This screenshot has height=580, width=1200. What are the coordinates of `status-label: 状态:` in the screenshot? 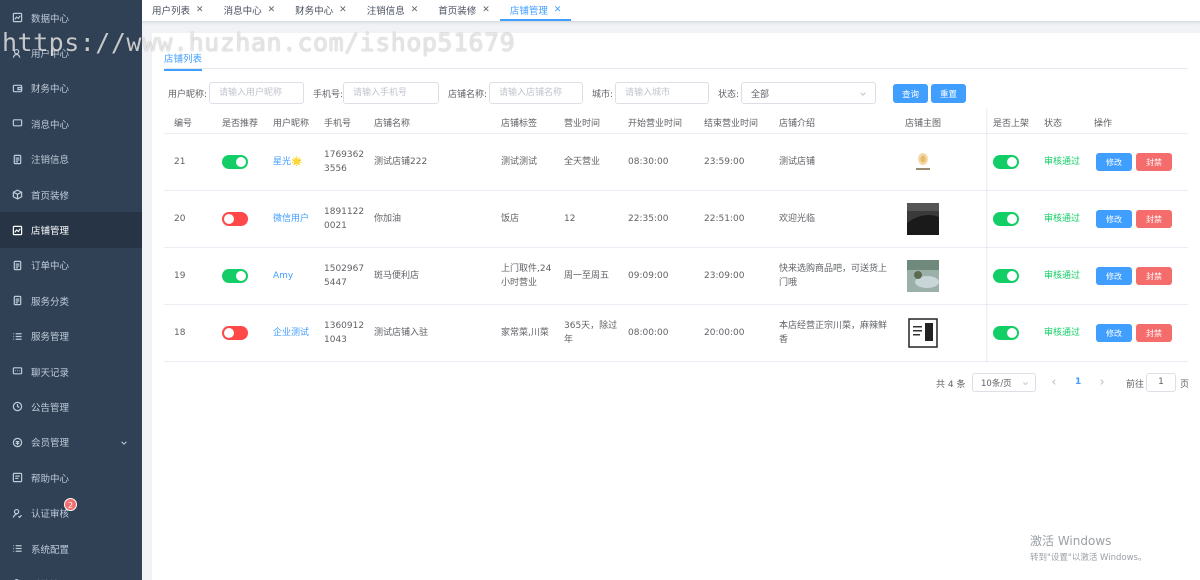 It's located at (729, 95).